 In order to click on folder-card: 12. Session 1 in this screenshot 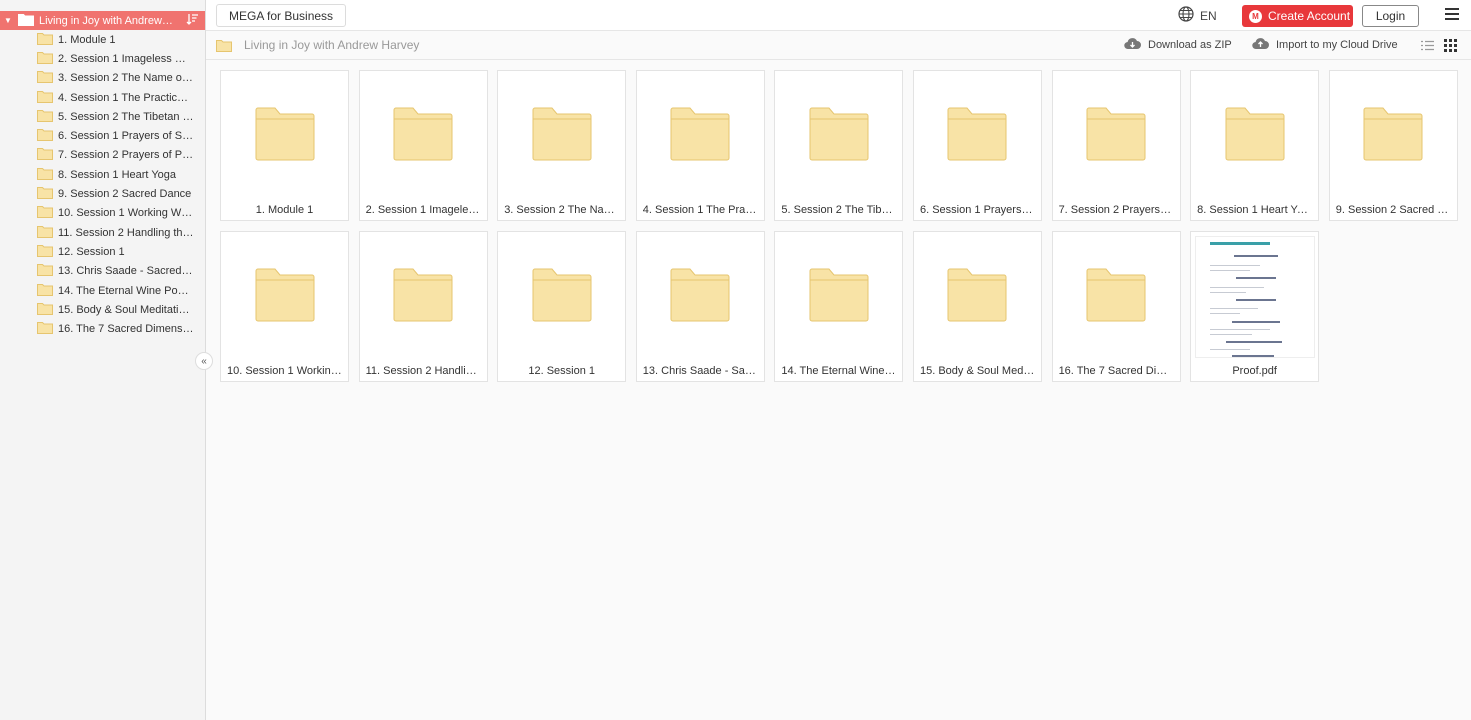, I will do `click(562, 306)`.